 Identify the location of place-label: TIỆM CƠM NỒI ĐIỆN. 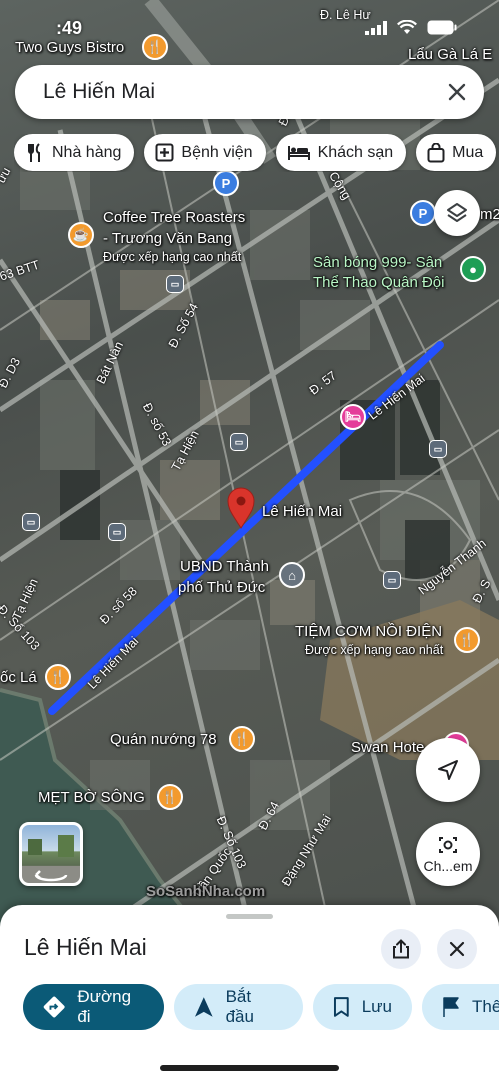
(368, 631).